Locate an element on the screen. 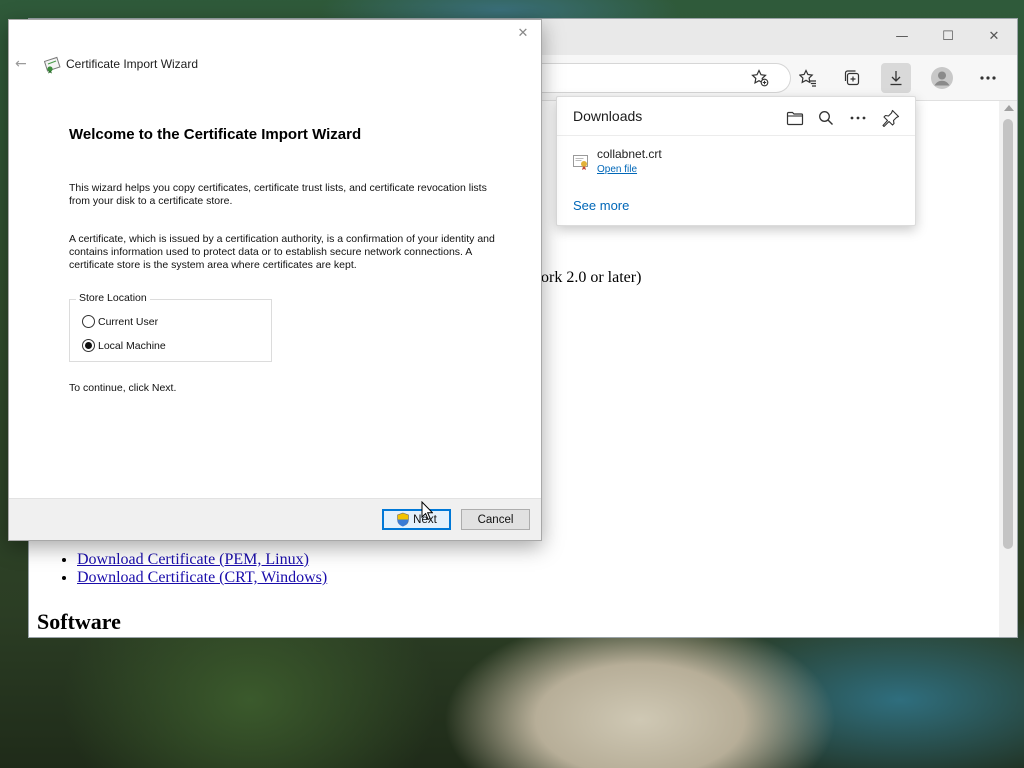  search-icon is located at coordinates (826, 118).